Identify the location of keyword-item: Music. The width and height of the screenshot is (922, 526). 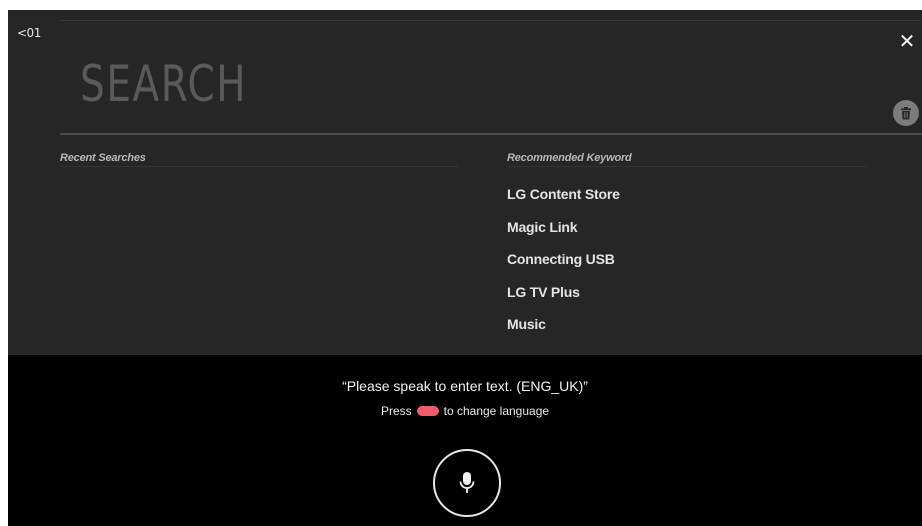
(563, 328).